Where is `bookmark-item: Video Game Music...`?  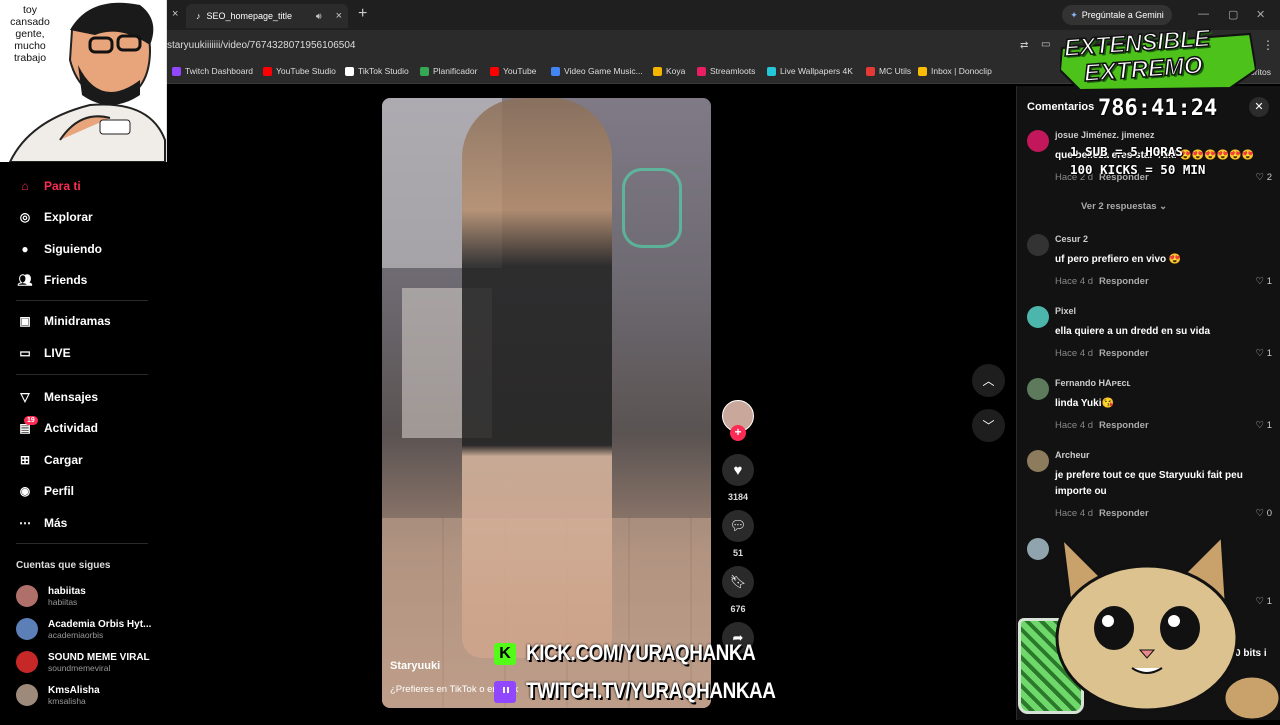 bookmark-item: Video Game Music... is located at coordinates (597, 71).